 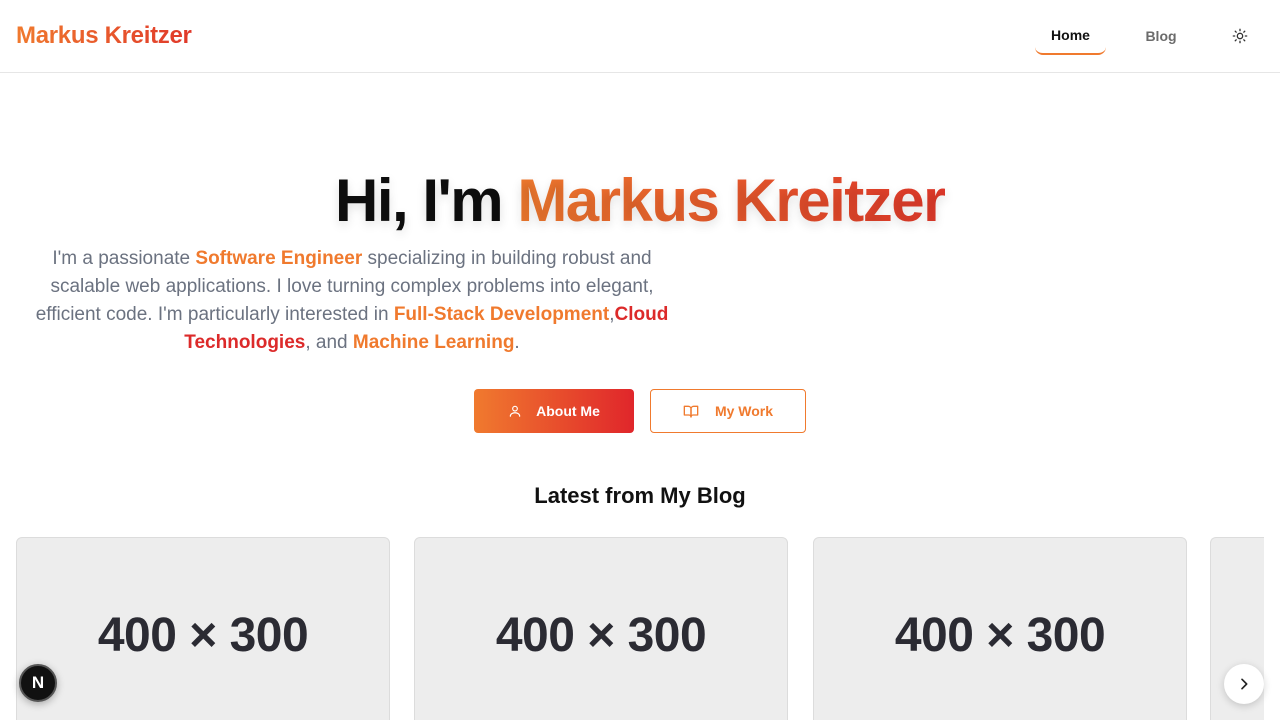 I want to click on desc-text: I'm a passionate, so click(x=124, y=258).